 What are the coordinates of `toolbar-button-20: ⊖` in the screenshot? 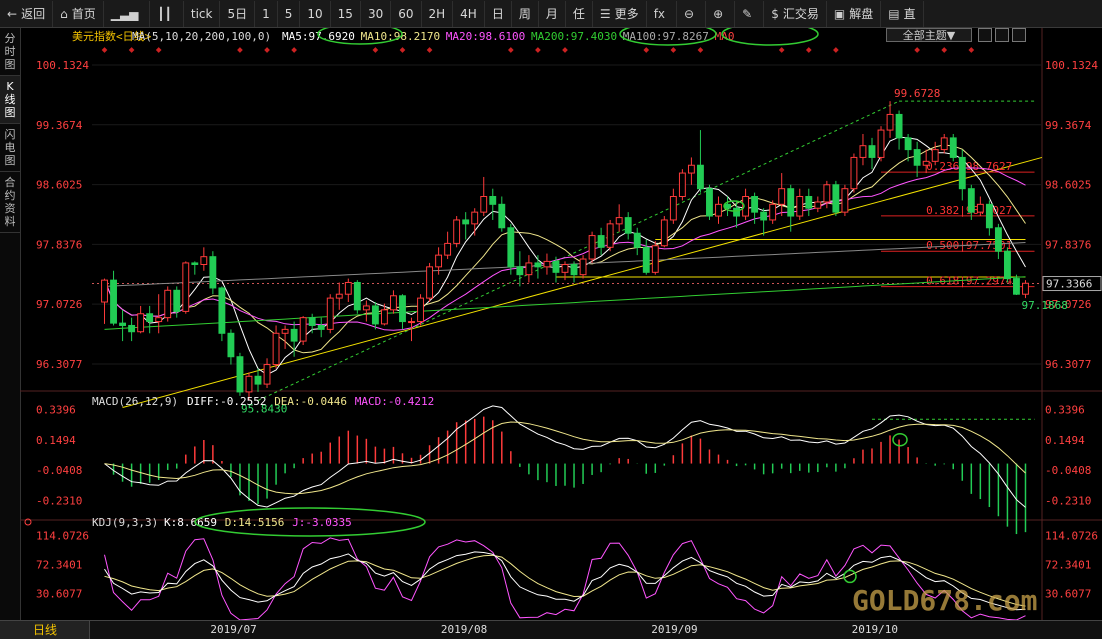 It's located at (692, 13).